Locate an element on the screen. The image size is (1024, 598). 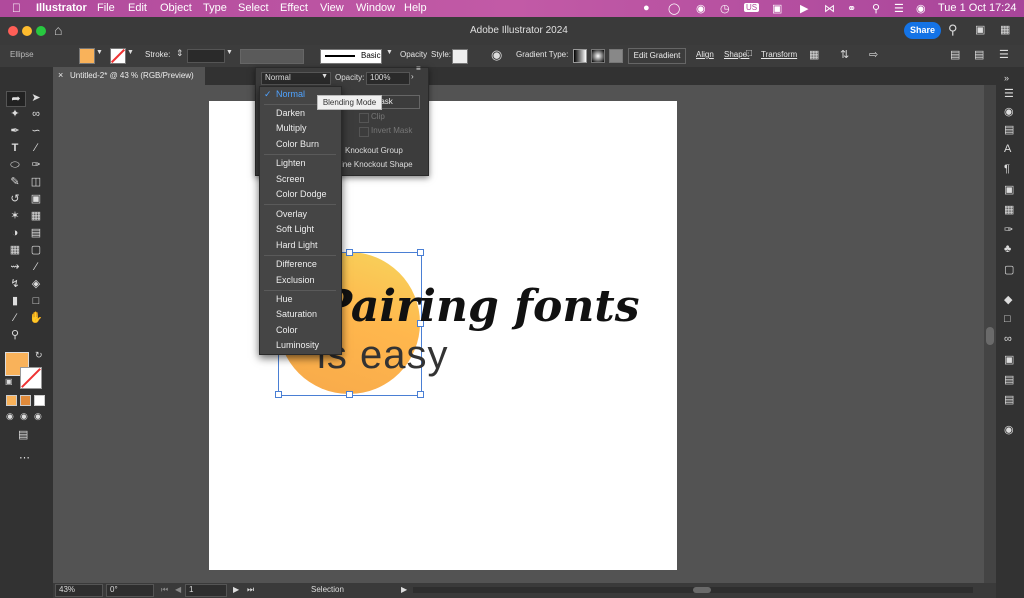
zoom-tool-icon: ⚲ is located at coordinates (15, 335).